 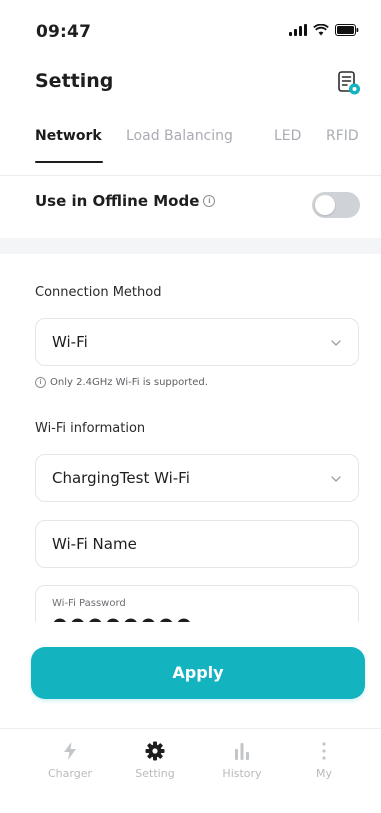 I want to click on connection-note-text: Only 2.4GHz Wi-Fi is supported., so click(x=129, y=382).